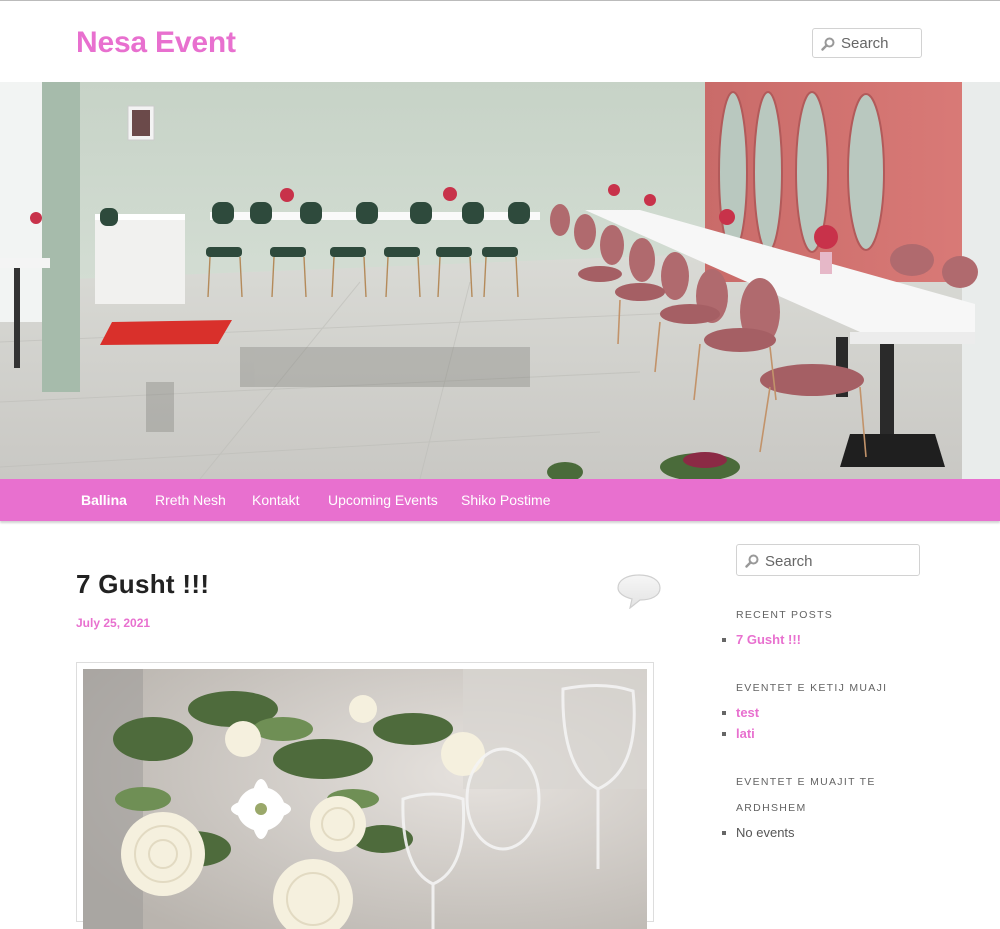 This screenshot has height=929, width=1000. Describe the element at coordinates (740, 712) in the screenshot. I see `event-link: test` at that location.